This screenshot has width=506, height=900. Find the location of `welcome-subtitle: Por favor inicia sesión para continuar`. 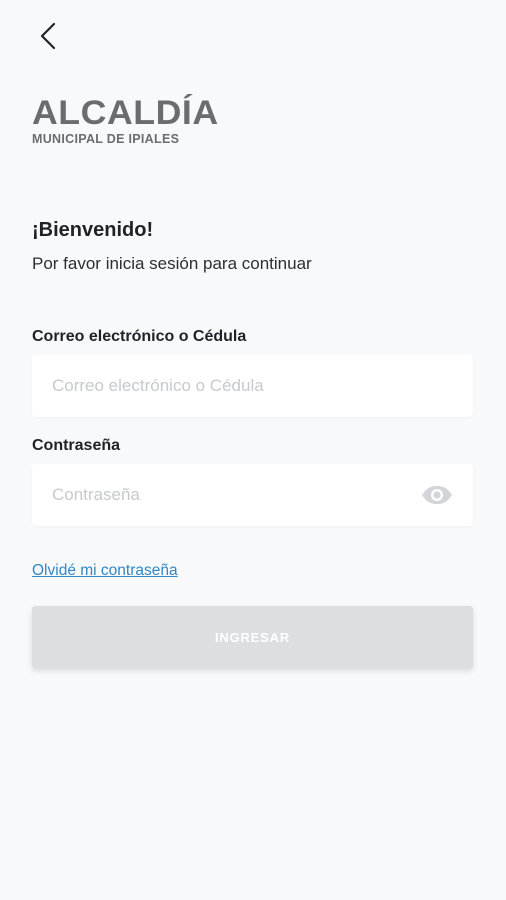

welcome-subtitle: Por favor inicia sesión para continuar is located at coordinates (172, 263).